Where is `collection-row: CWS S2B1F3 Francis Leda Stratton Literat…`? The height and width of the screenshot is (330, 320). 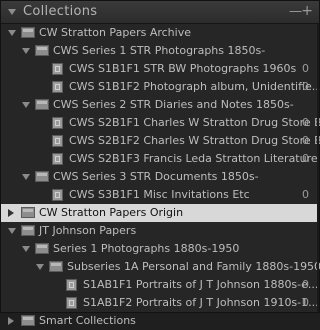 collection-row: CWS S2B1F3 Francis Leda Stratton Literat… is located at coordinates (160, 159).